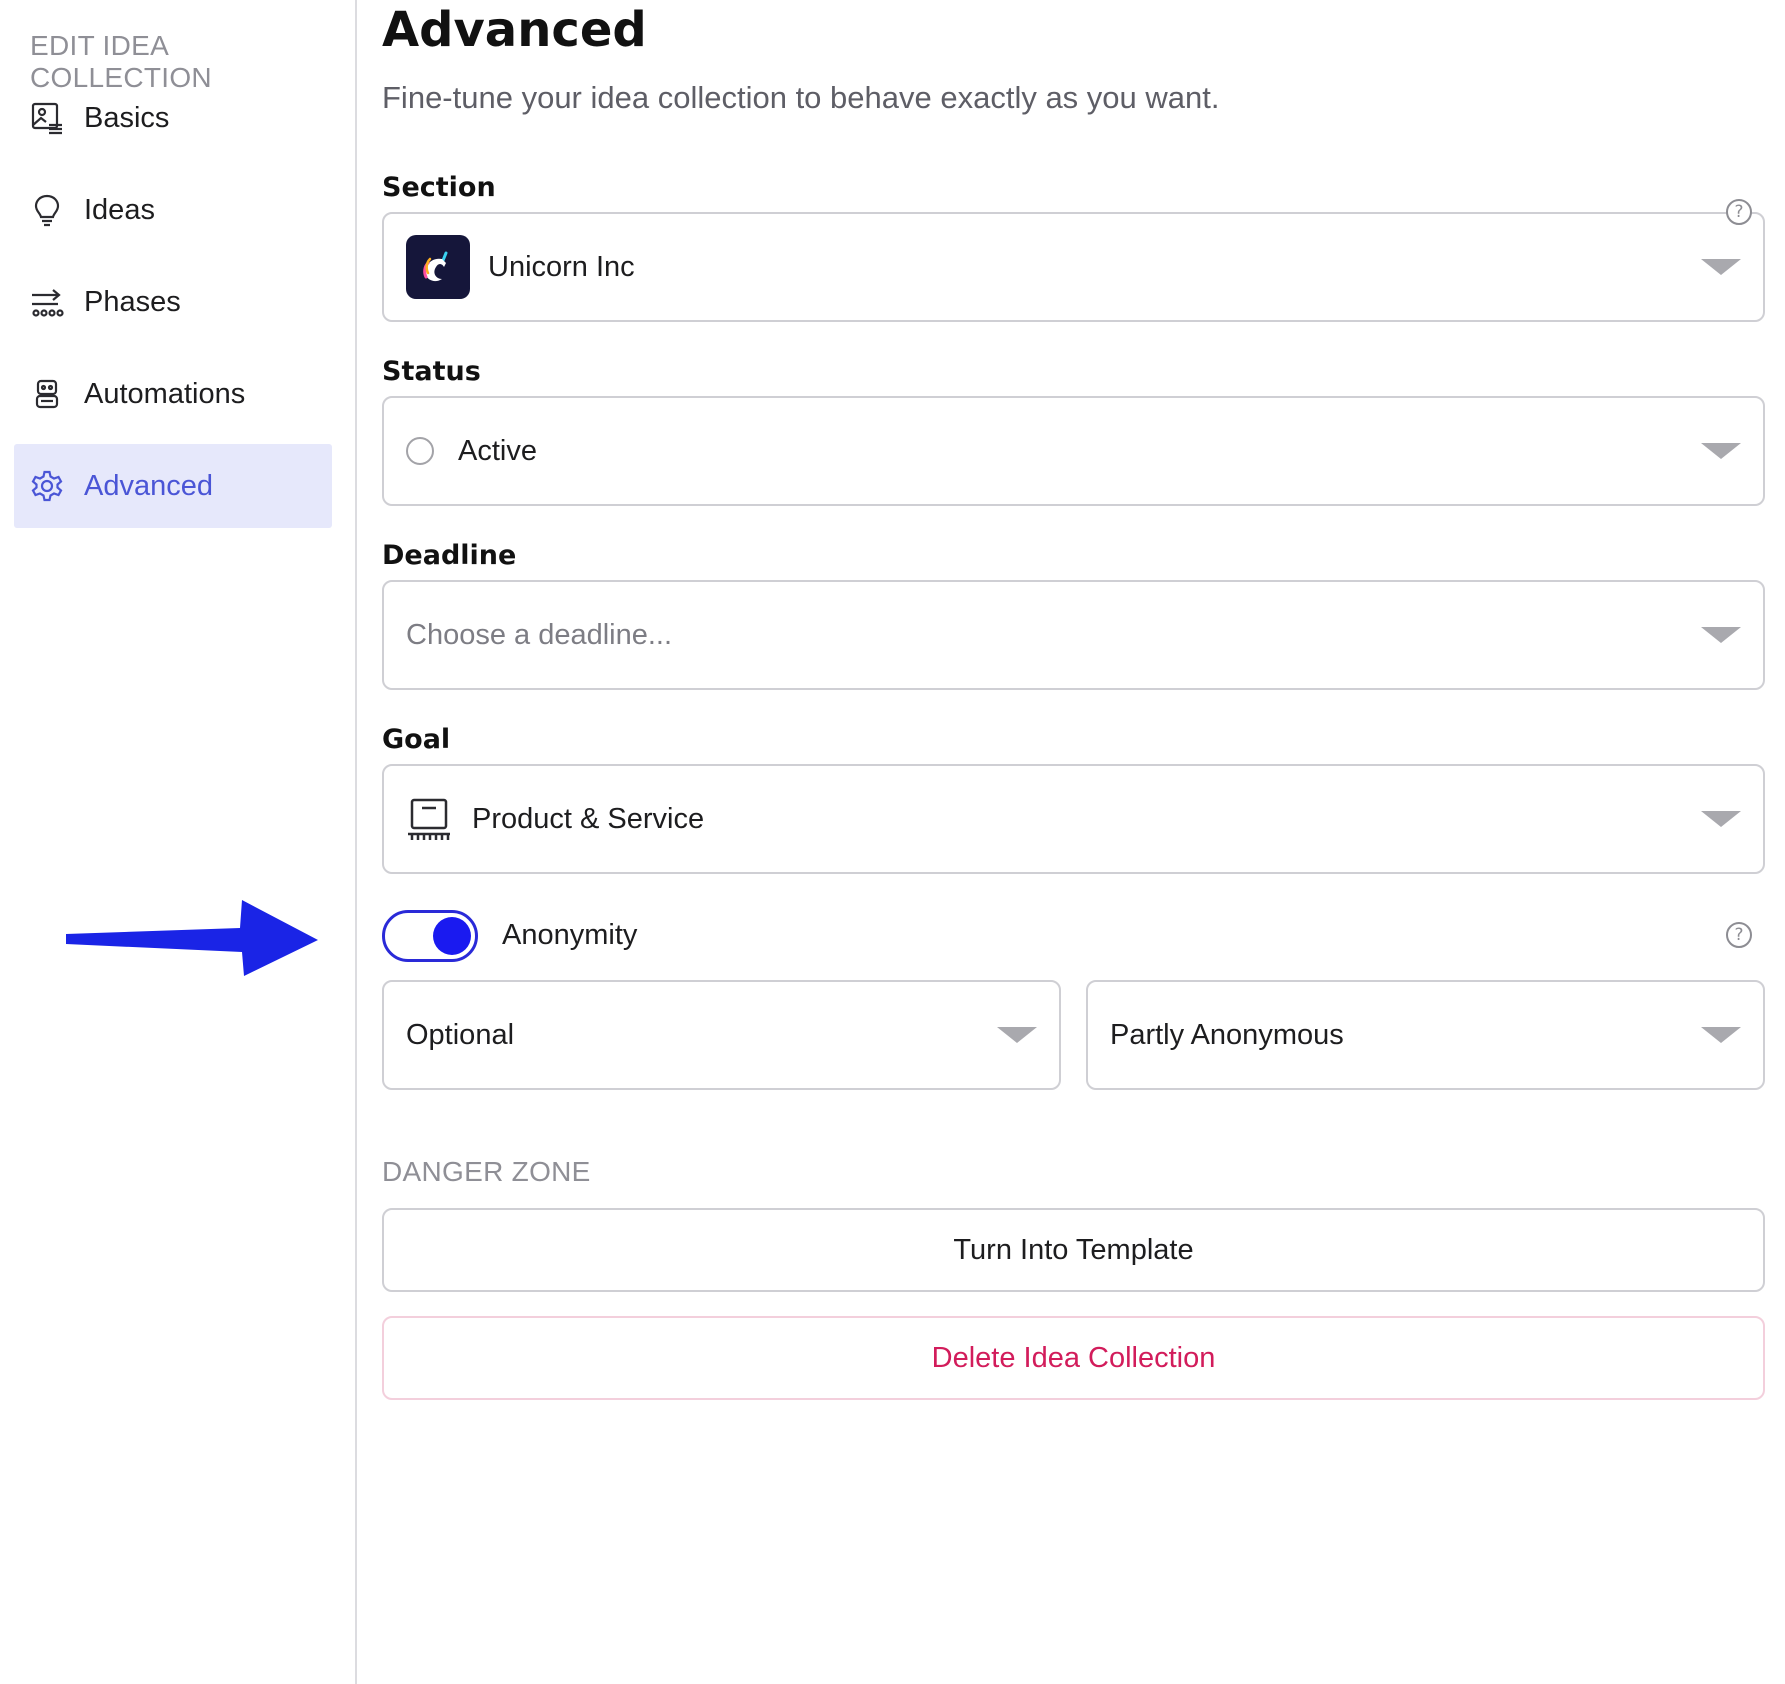 The height and width of the screenshot is (1684, 1785). Describe the element at coordinates (439, 187) in the screenshot. I see `section-label: Section` at that location.